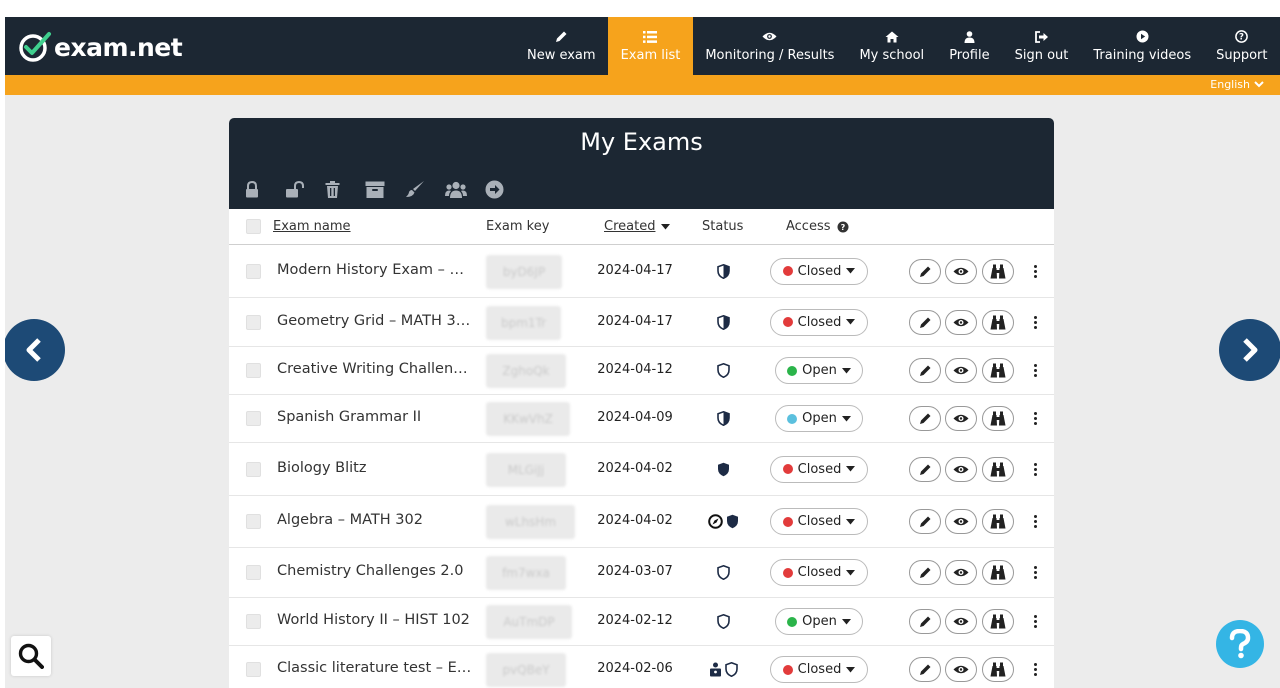  What do you see at coordinates (505, 189) in the screenshot?
I see `move-button` at bounding box center [505, 189].